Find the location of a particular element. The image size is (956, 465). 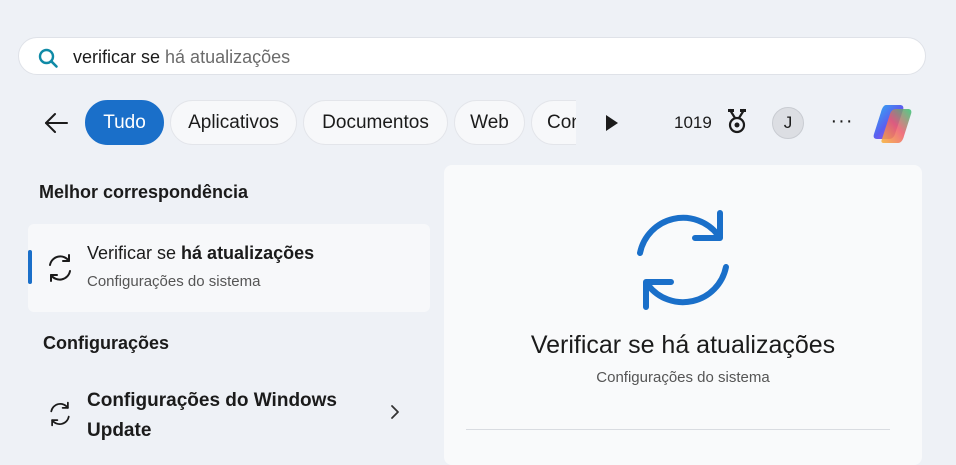

search-icon is located at coordinates (48, 58).